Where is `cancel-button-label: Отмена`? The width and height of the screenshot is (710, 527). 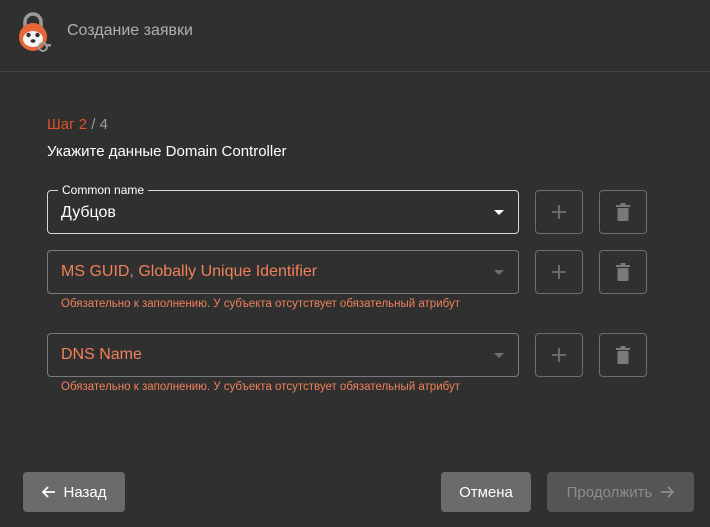 cancel-button-label: Отмена is located at coordinates (486, 492).